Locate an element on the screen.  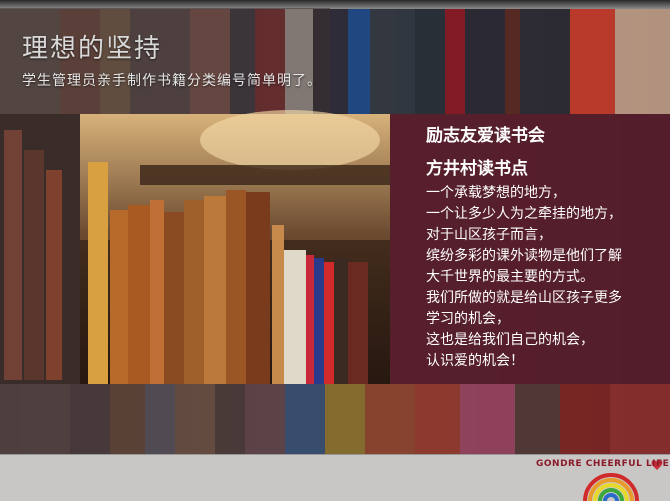
panel-heading-club: 励志友爱读书会 is located at coordinates (485, 136).